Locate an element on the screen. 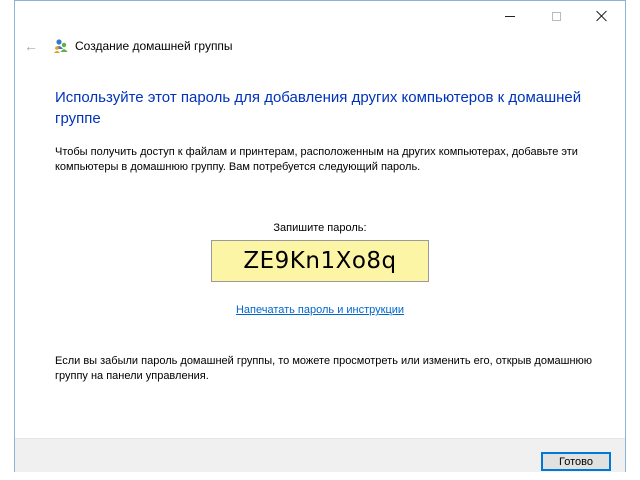  maximize-button is located at coordinates (556, 16).